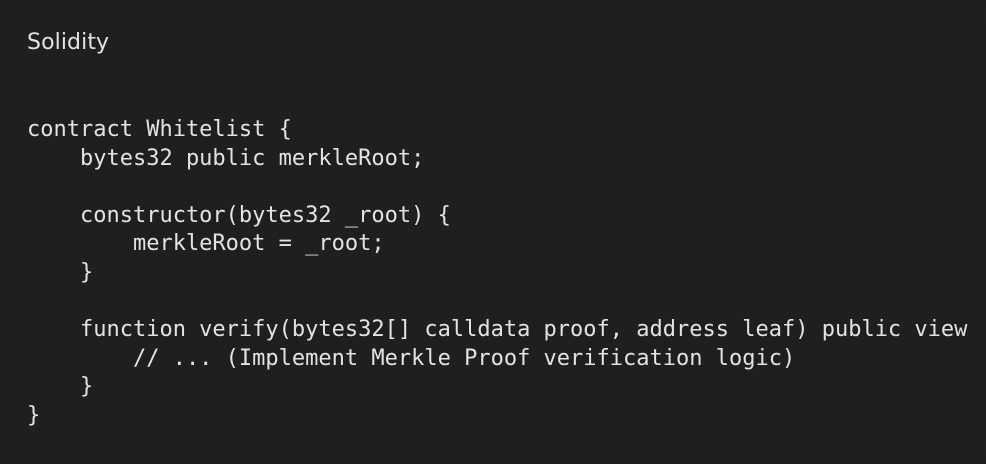 The width and height of the screenshot is (986, 464). I want to click on code-line: bytes32 public merkleRoot;, so click(226, 158).